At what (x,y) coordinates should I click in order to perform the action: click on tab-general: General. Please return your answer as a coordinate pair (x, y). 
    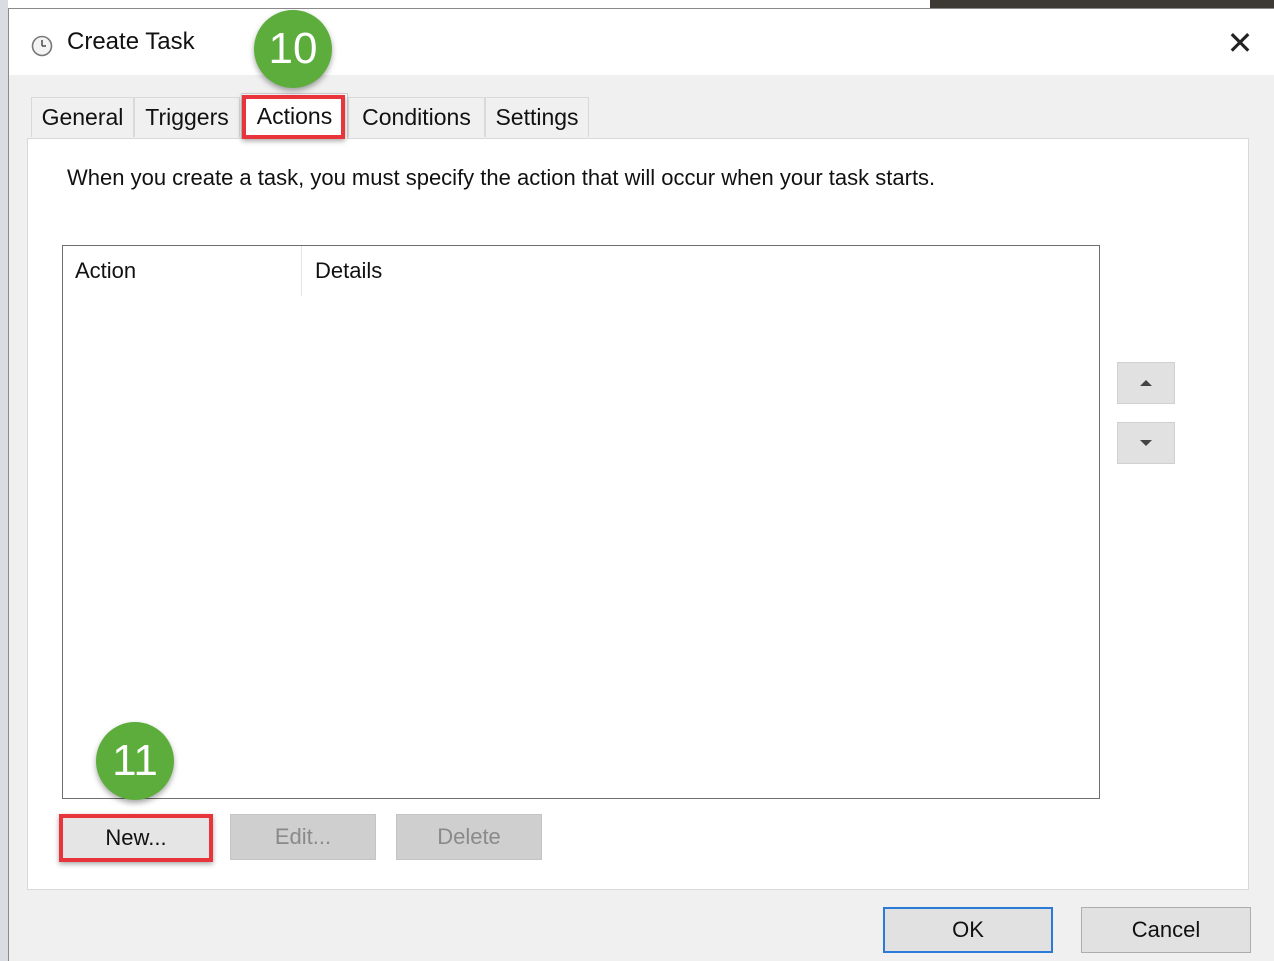
    Looking at the image, I should click on (82, 117).